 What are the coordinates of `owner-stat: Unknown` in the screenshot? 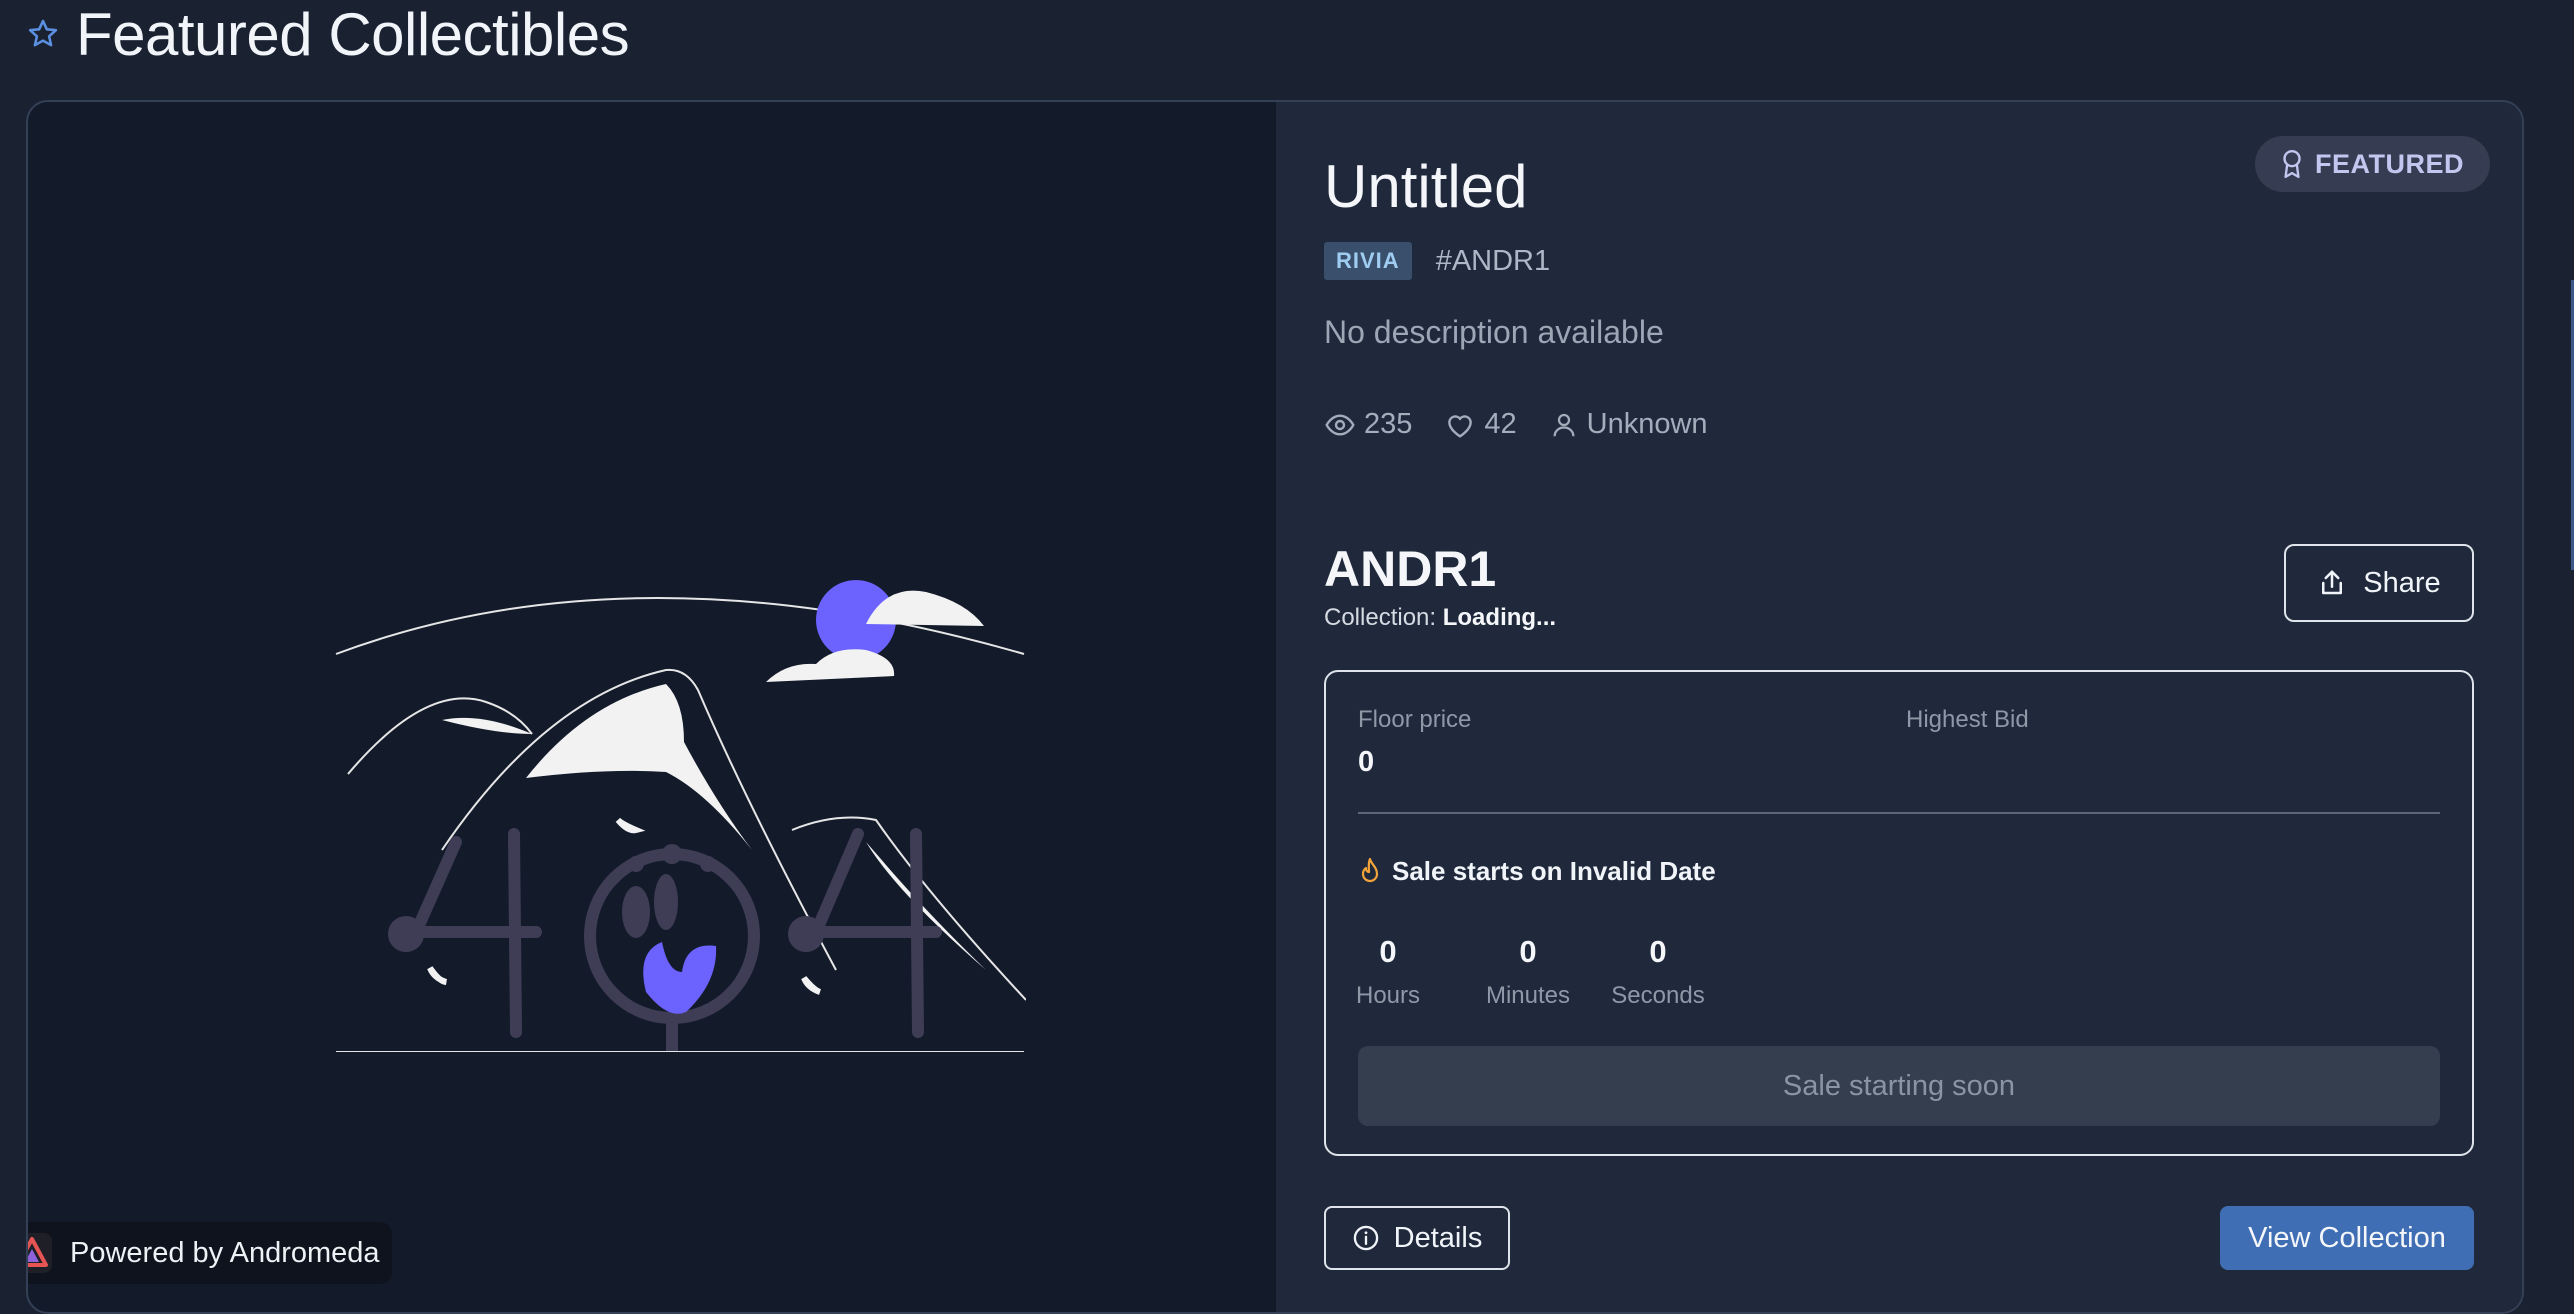 It's located at (1628, 424).